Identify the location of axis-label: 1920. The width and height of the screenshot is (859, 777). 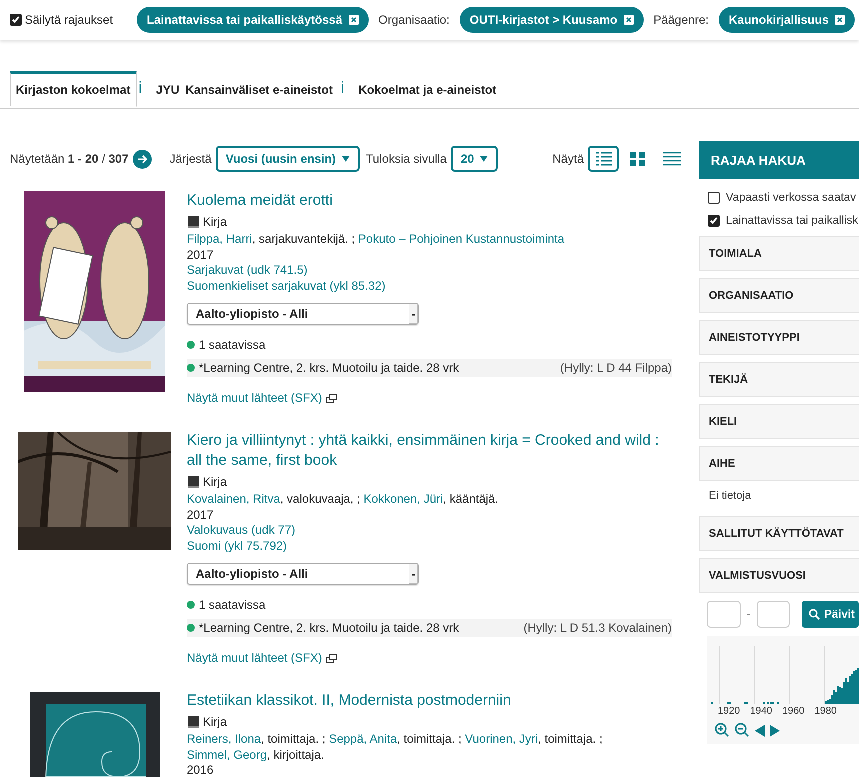
(729, 711).